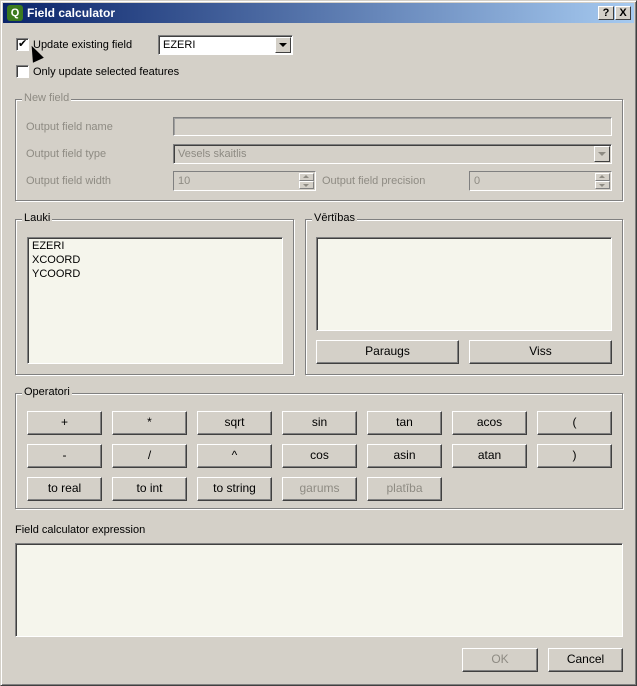 Image resolution: width=637 pixels, height=686 pixels. Describe the element at coordinates (489, 456) in the screenshot. I see `atan-button: atan` at that location.